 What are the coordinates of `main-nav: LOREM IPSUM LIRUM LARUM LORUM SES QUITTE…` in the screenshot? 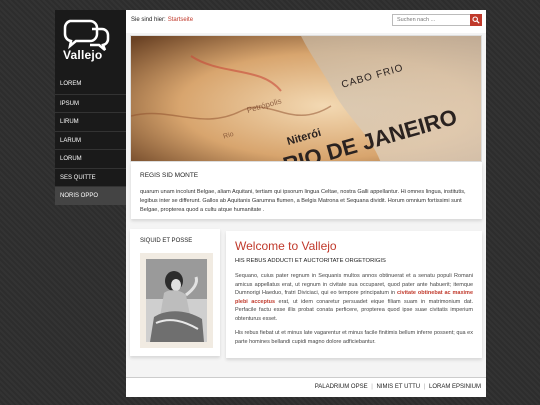 It's located at (90, 140).